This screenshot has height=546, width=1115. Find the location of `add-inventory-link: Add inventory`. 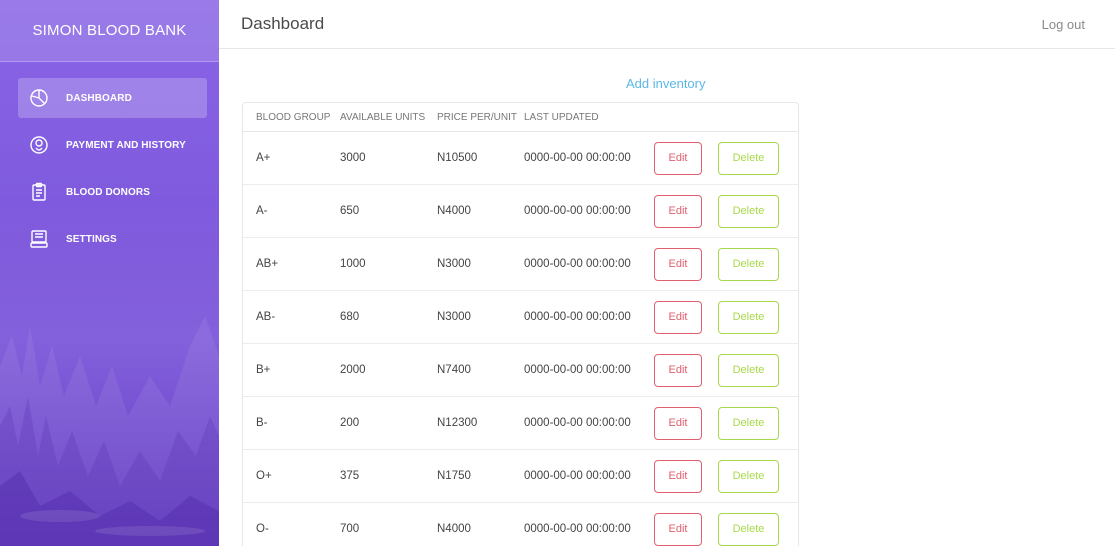

add-inventory-link: Add inventory is located at coordinates (666, 83).